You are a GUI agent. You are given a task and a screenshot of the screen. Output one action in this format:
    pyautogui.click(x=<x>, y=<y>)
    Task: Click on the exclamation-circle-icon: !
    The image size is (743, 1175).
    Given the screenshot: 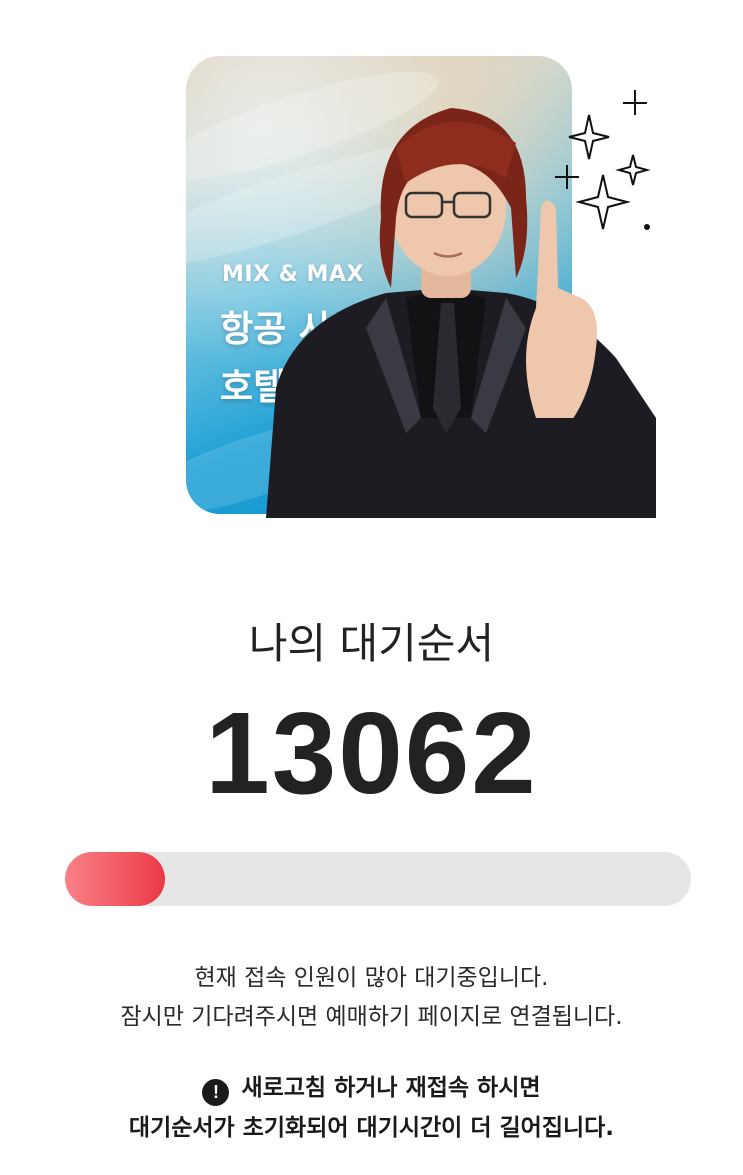 What is the action you would take?
    pyautogui.click(x=216, y=1092)
    